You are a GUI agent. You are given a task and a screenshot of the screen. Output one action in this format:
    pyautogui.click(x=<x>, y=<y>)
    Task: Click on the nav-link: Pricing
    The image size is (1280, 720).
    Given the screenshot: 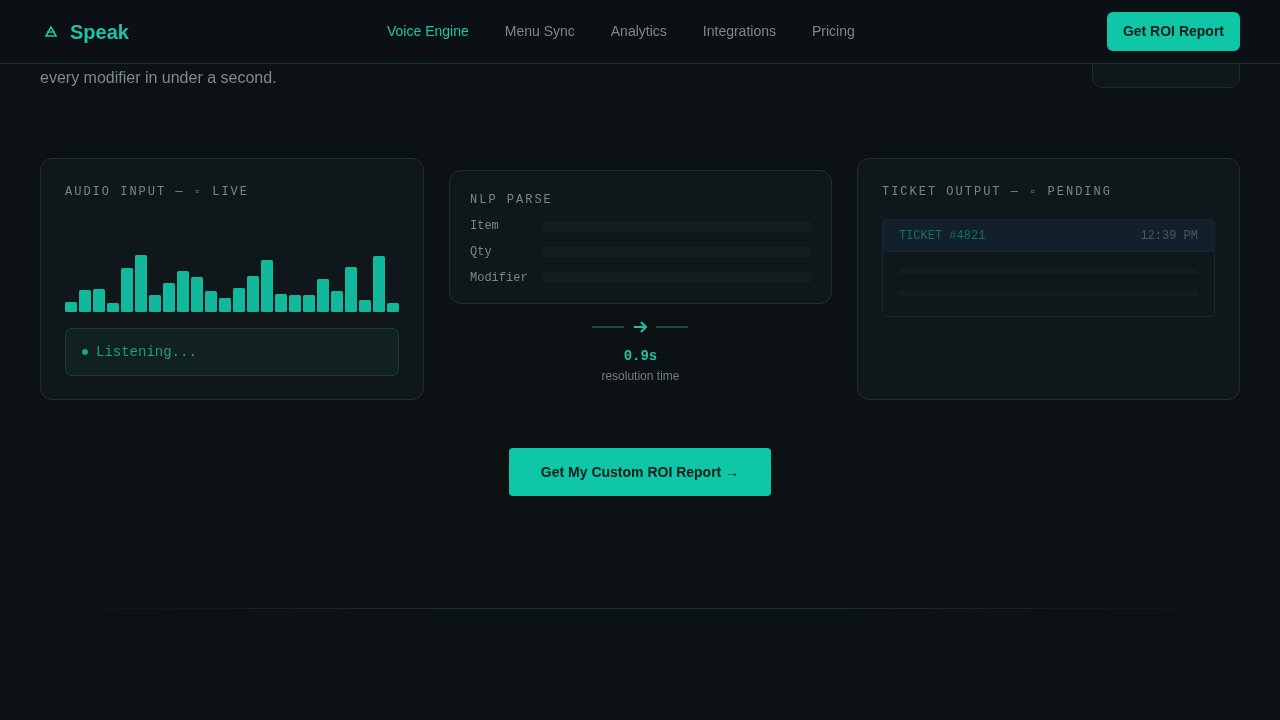 What is the action you would take?
    pyautogui.click(x=833, y=31)
    